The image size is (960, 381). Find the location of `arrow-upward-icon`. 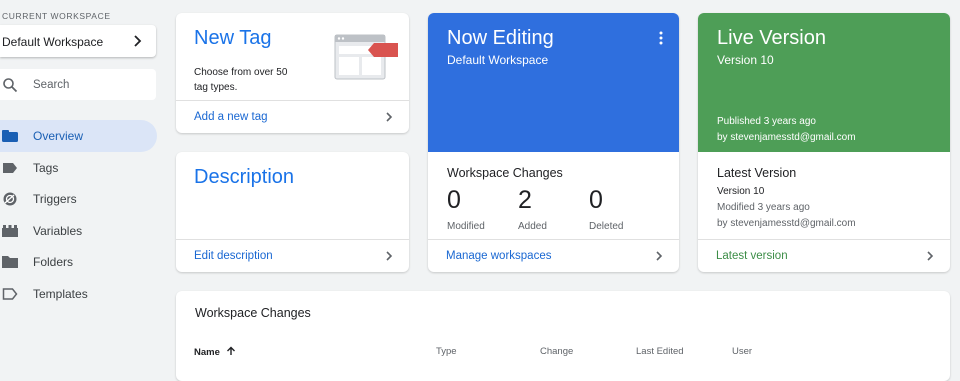

arrow-upward-icon is located at coordinates (230, 350).